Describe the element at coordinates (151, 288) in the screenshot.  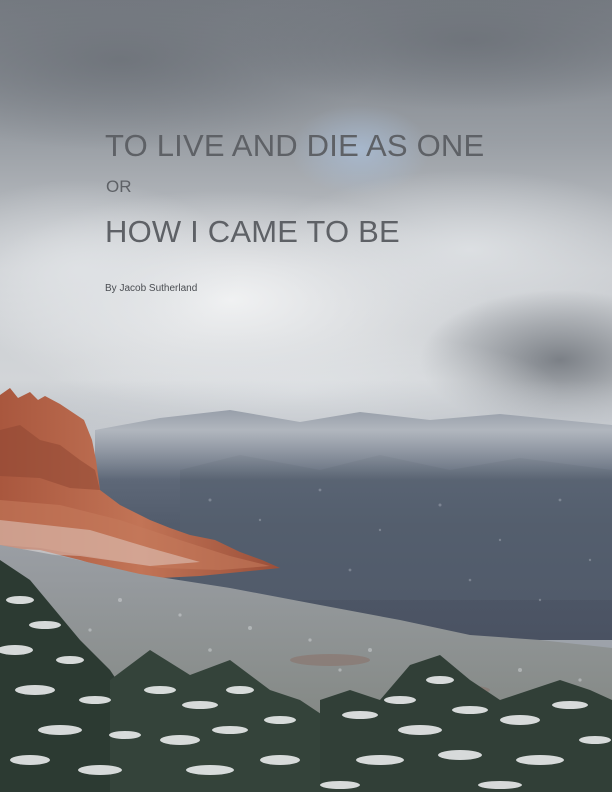
I see `author-byline: By Jacob Sutherland` at that location.